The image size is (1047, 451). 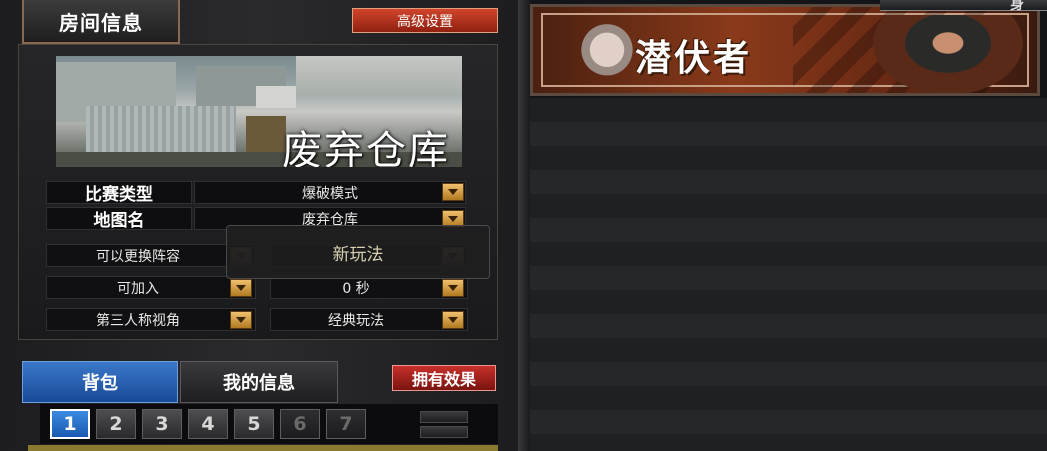 I want to click on map-name-label: 地图名, so click(x=119, y=219).